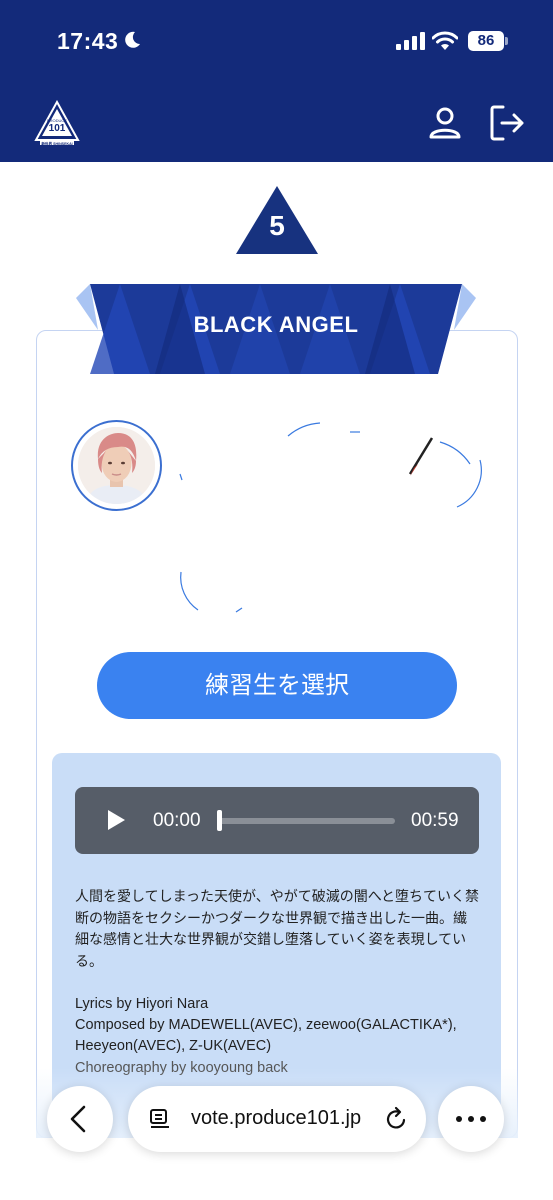 The image size is (553, 1200). Describe the element at coordinates (277, 225) in the screenshot. I see `song-number: 5` at that location.